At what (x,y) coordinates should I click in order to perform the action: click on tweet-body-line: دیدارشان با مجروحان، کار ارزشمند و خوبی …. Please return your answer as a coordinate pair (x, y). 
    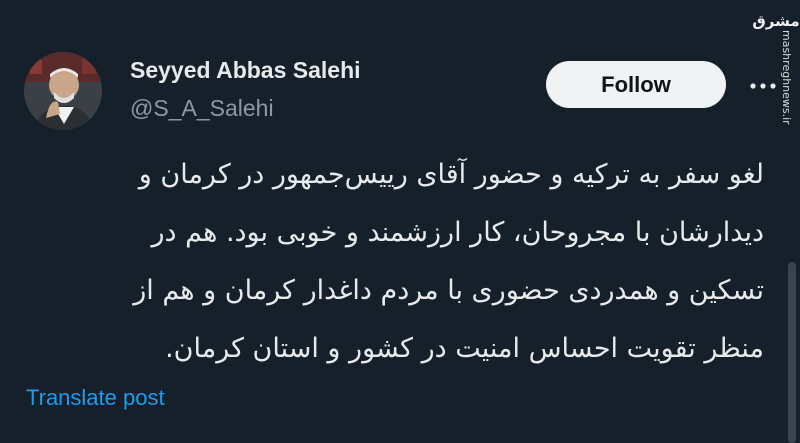
    Looking at the image, I should click on (457, 232).